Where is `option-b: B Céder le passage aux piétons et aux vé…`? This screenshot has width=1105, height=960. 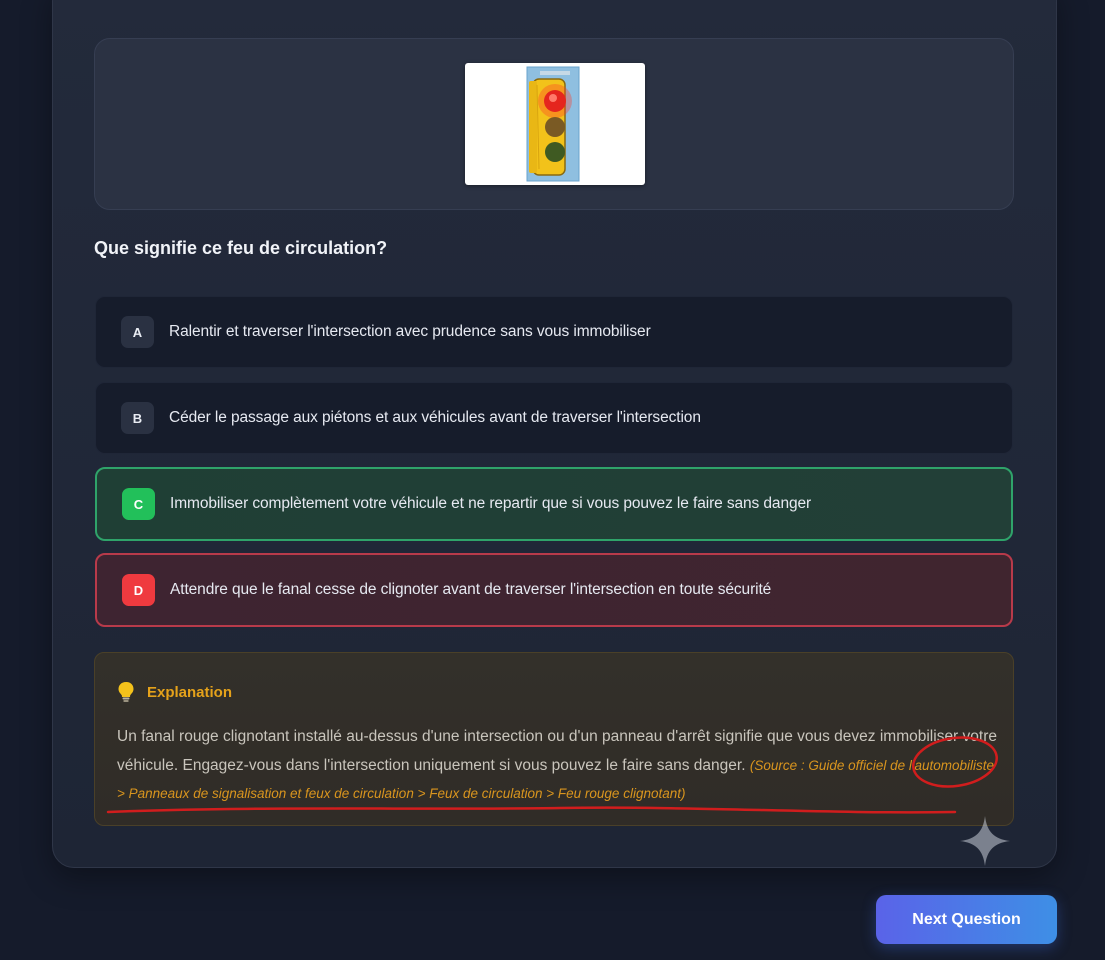 option-b: B Céder le passage aux piétons et aux vé… is located at coordinates (554, 418).